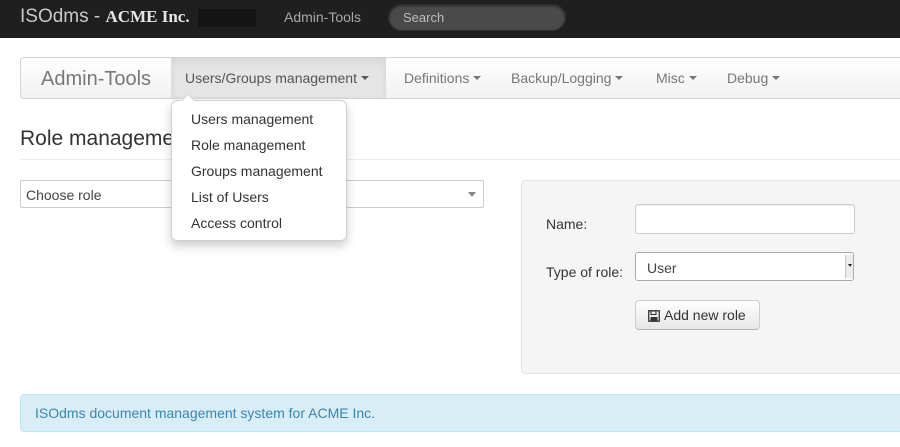  Describe the element at coordinates (561, 78) in the screenshot. I see `nav-label: Backup/Logging` at that location.